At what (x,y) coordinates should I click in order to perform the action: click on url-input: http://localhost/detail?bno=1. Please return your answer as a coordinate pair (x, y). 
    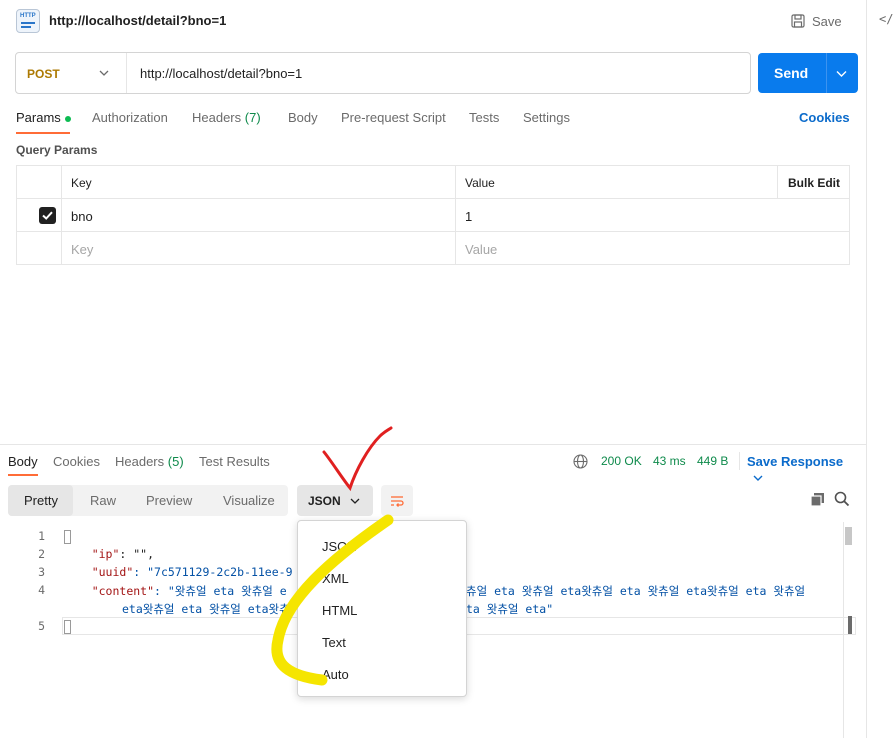
    Looking at the image, I should click on (221, 73).